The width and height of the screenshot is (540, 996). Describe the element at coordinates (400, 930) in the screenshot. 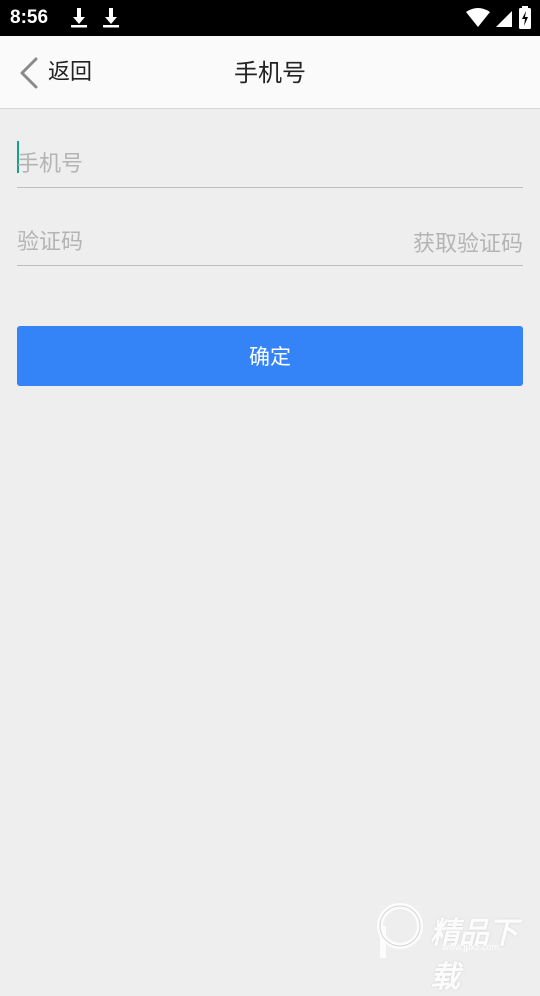

I see `watermark-logo-icon` at that location.